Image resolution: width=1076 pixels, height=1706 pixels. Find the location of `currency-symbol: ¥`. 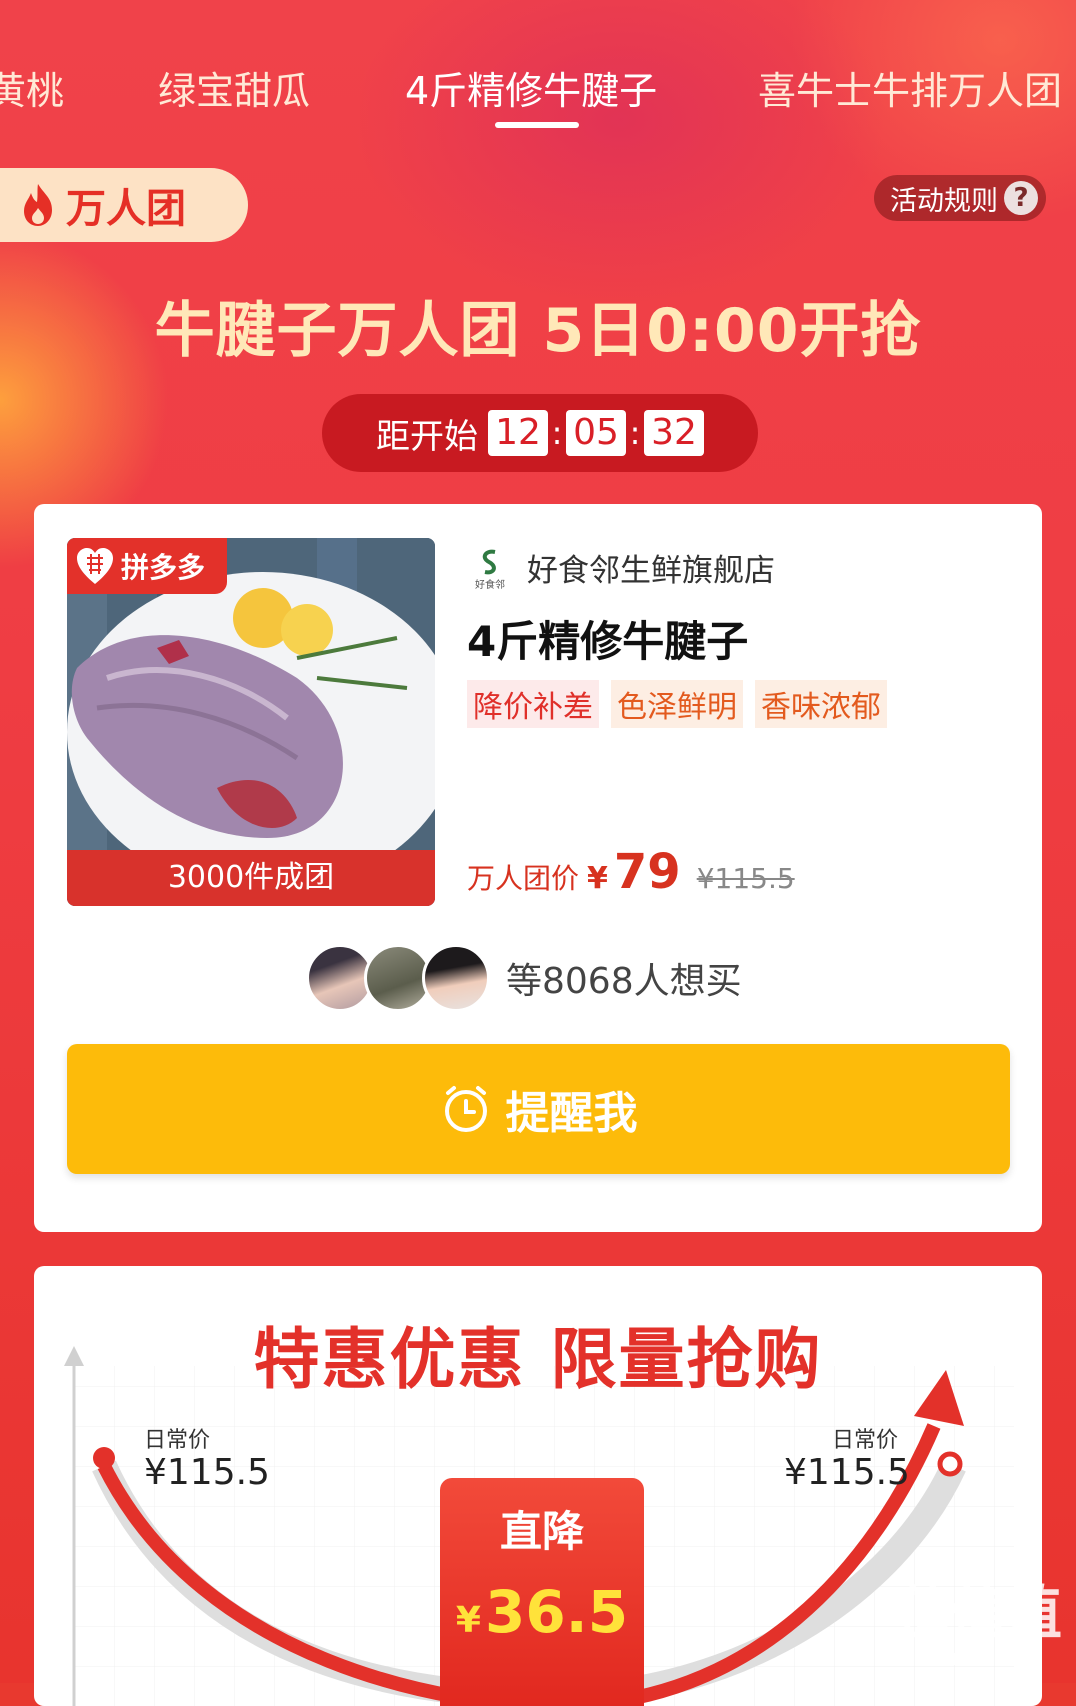

currency-symbol: ¥ is located at coordinates (597, 878).